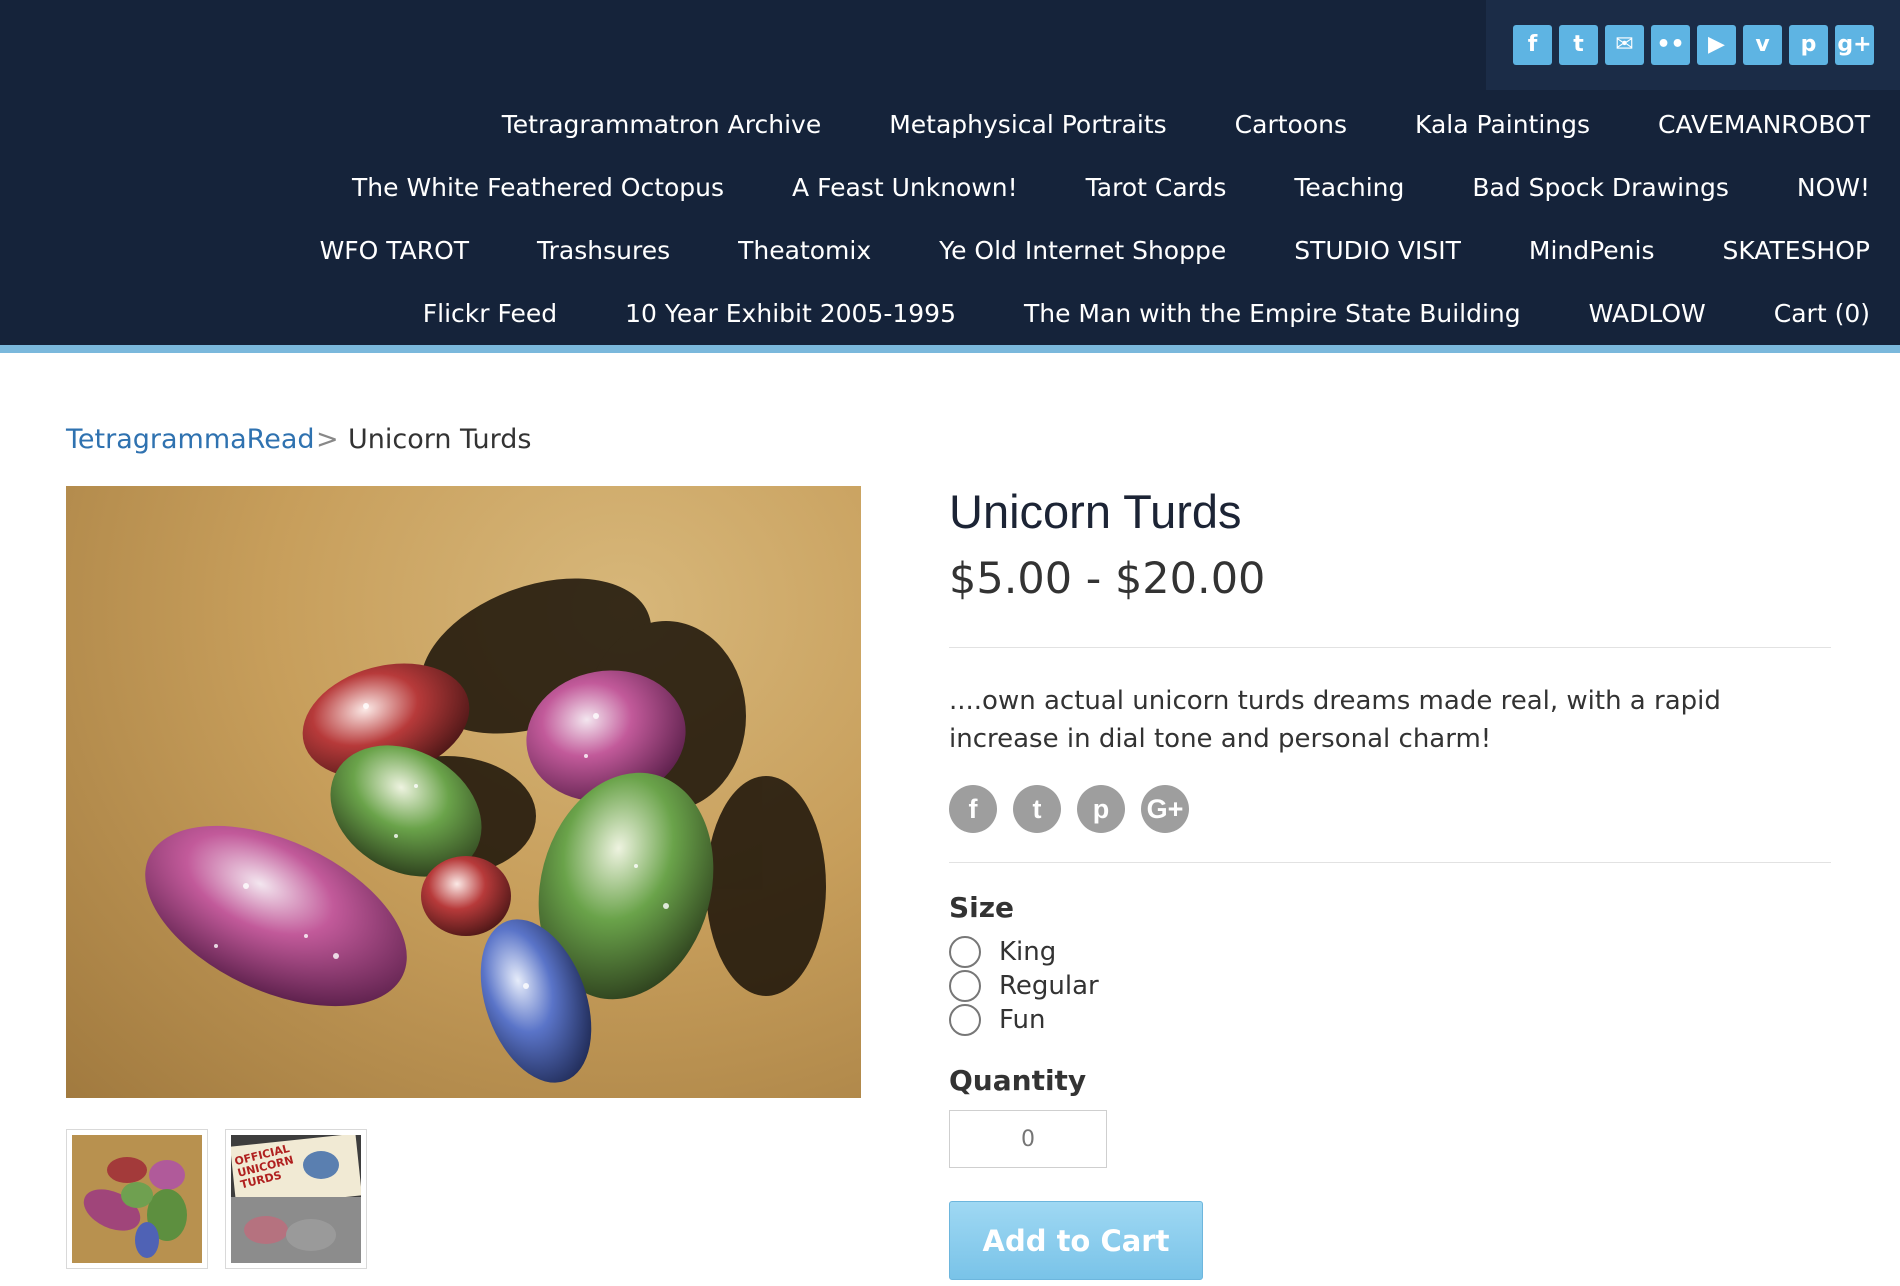  I want to click on nav-item-studio-visit: STUDIO VISIT, so click(1377, 251).